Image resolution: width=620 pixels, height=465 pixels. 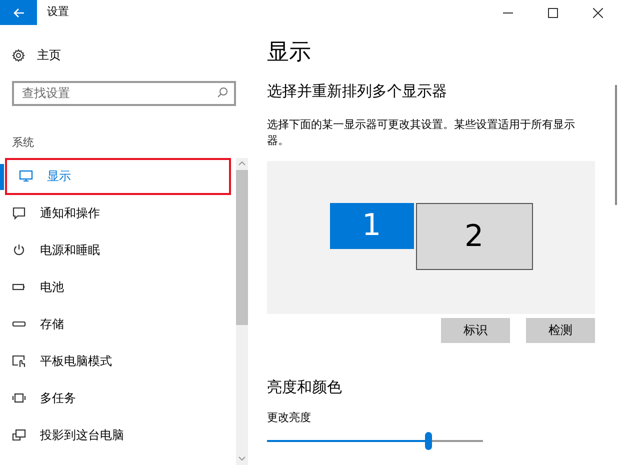 I want to click on monitor-icon, so click(x=26, y=176).